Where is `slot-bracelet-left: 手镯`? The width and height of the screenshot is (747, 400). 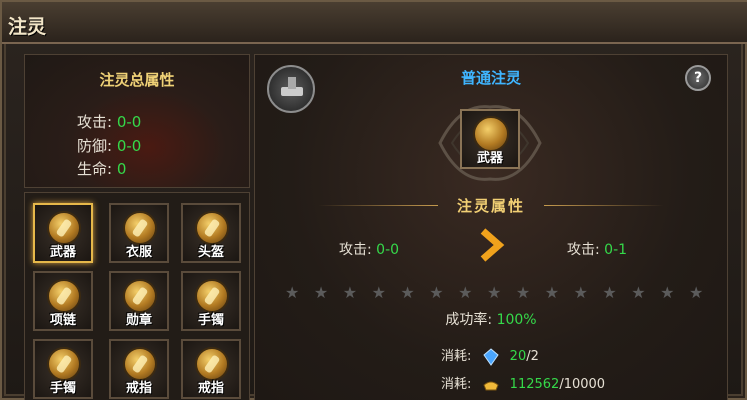 slot-bracelet-left: 手镯 is located at coordinates (63, 369).